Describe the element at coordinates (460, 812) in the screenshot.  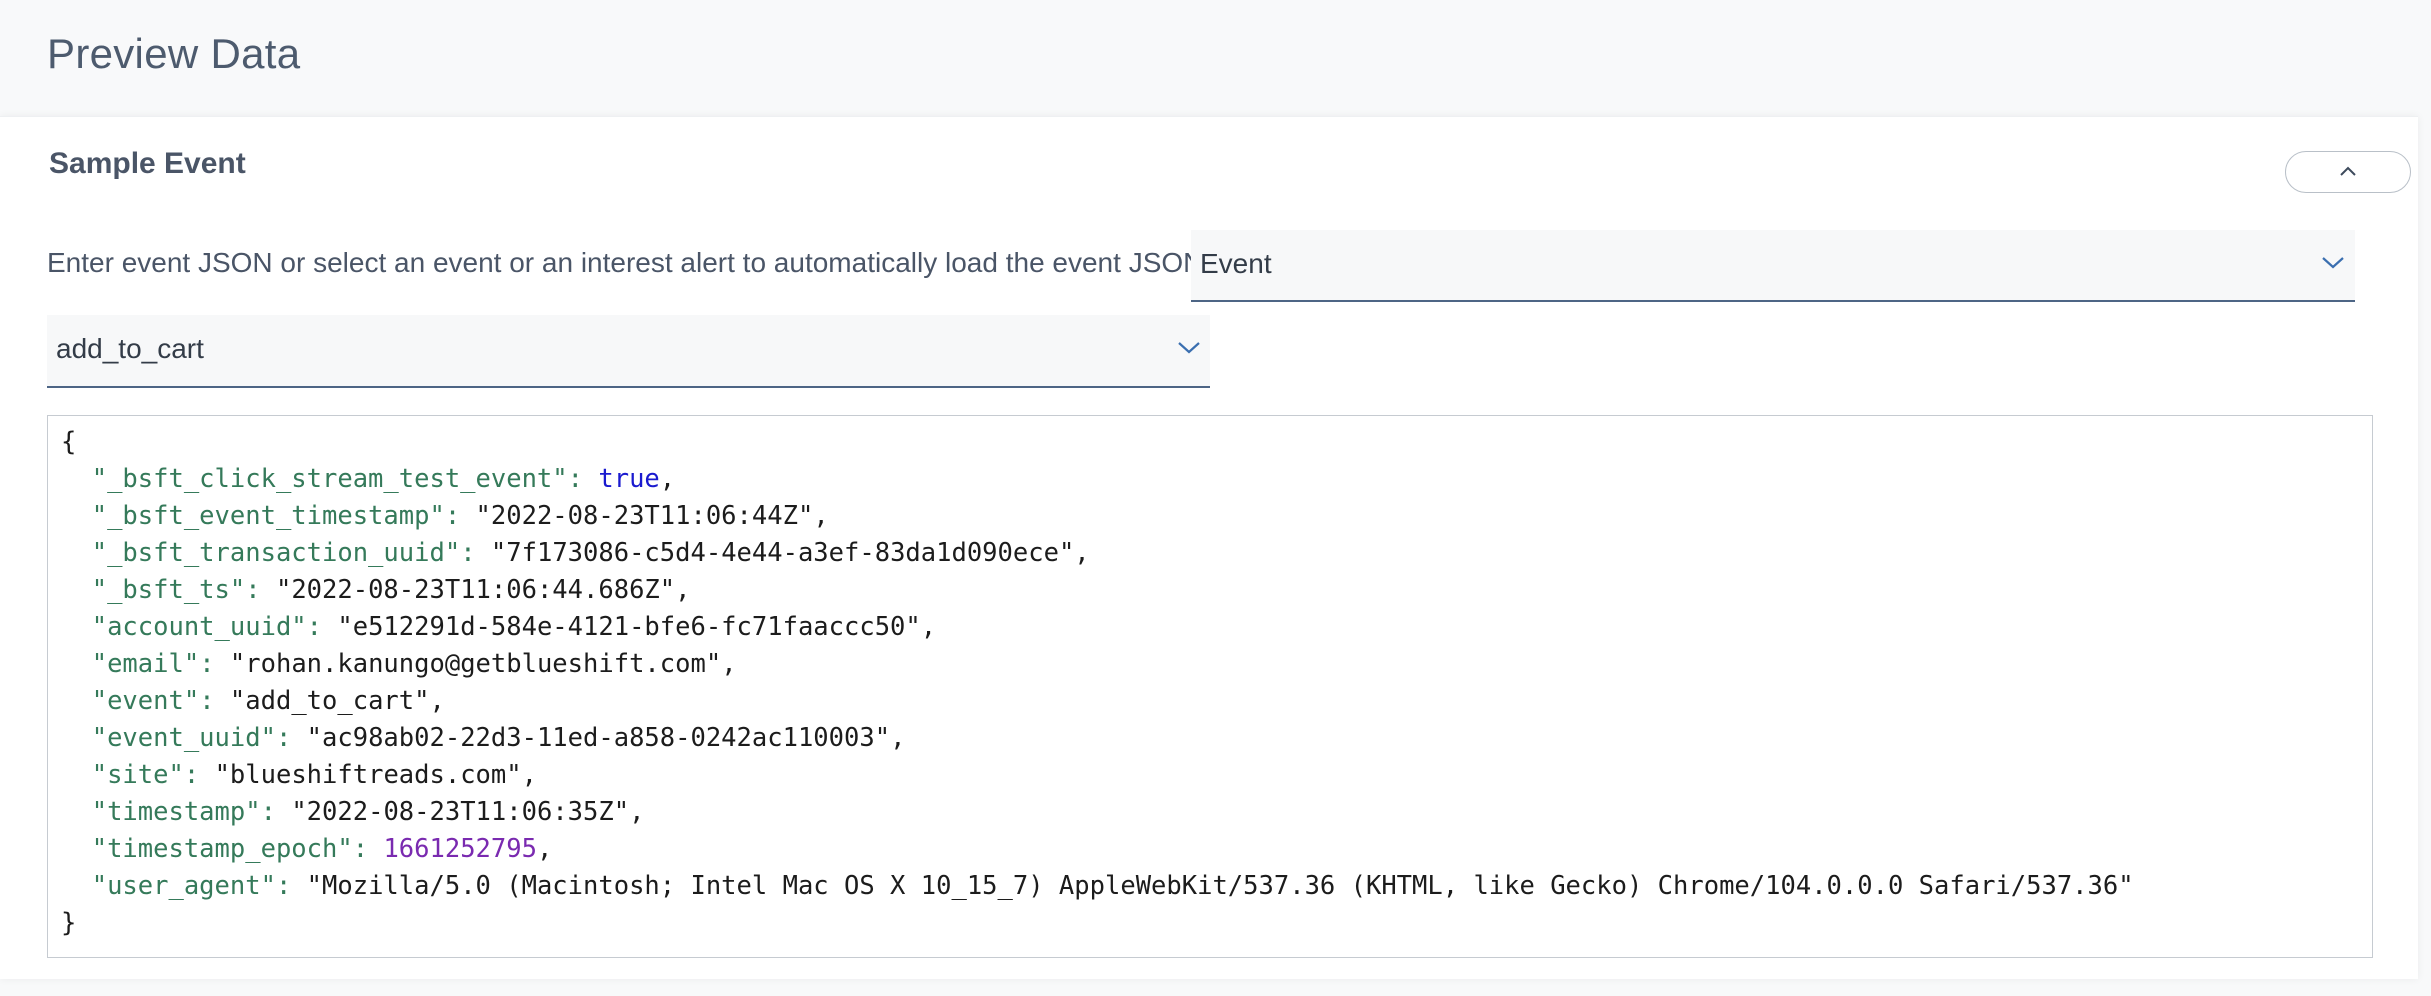
I see `json-value: "2022-08-23T11:06:35Z"` at that location.